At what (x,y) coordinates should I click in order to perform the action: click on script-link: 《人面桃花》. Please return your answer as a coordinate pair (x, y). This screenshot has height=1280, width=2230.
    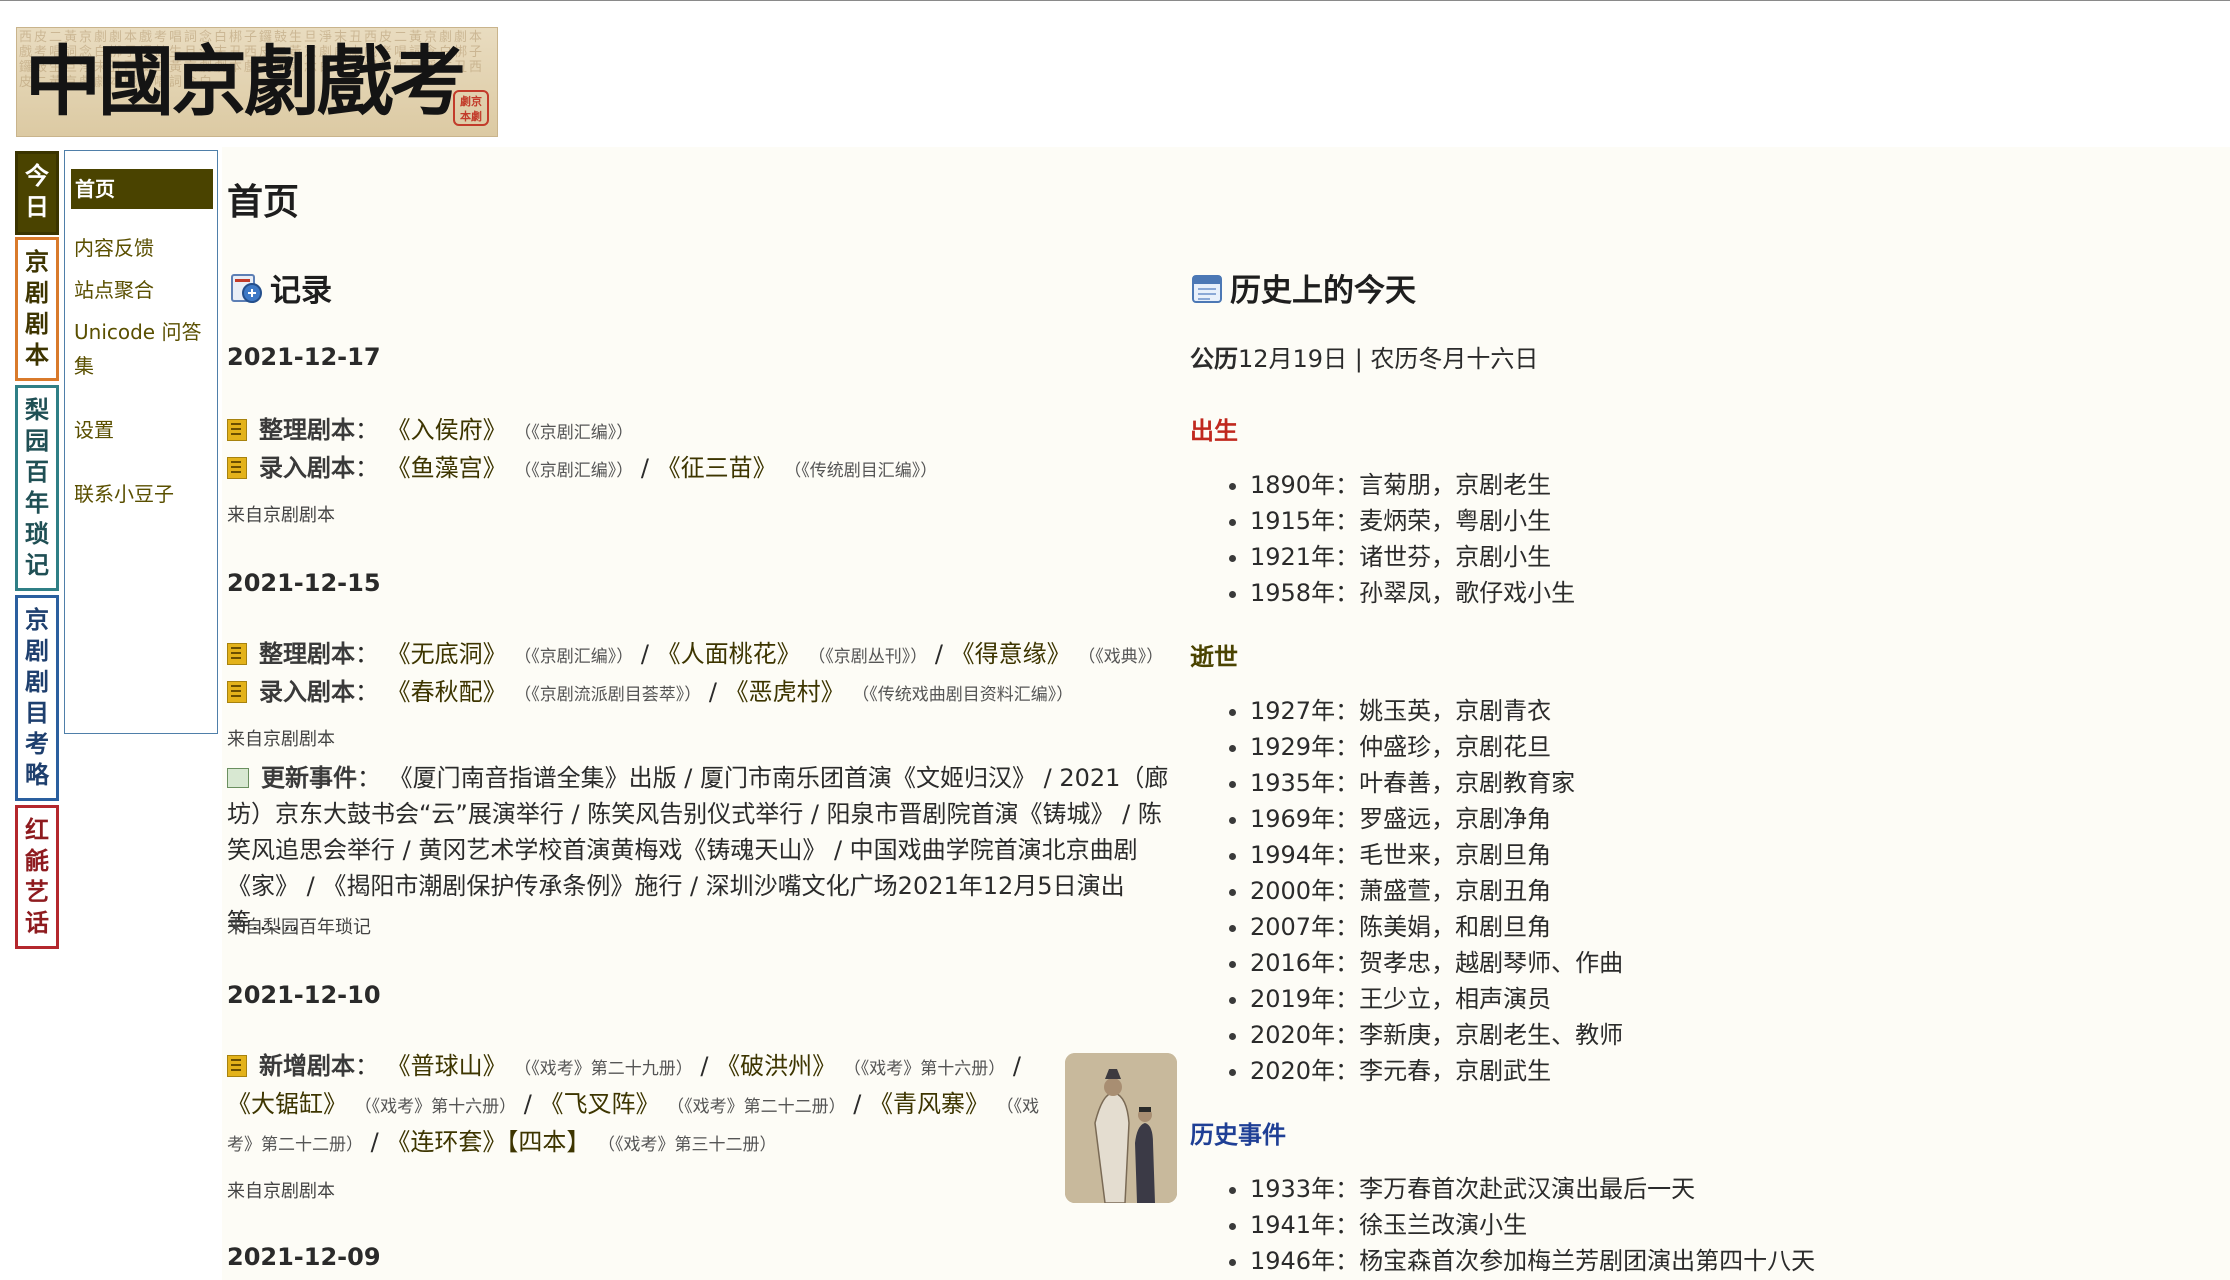
    Looking at the image, I should click on (729, 654).